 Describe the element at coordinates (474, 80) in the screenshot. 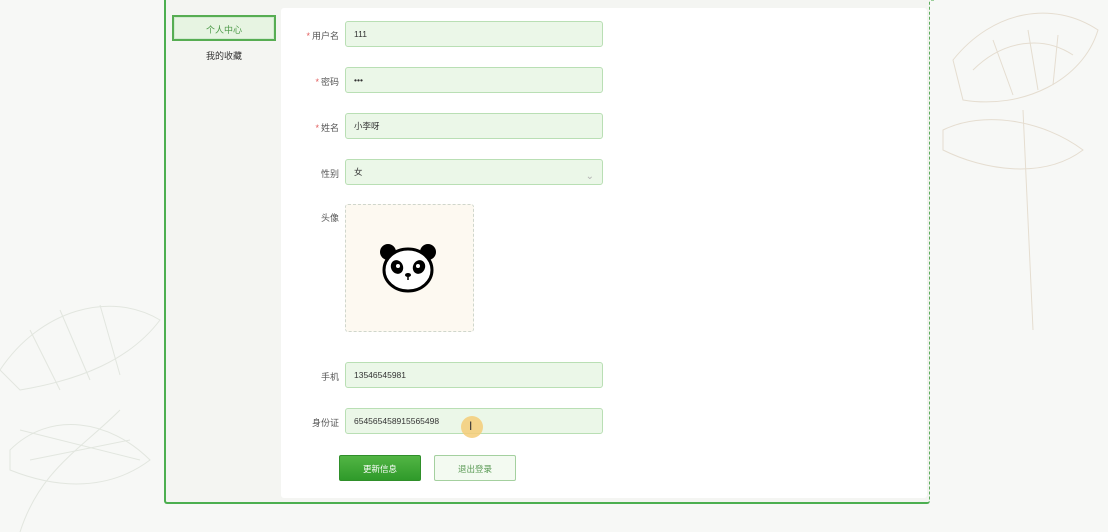

I see `password-input: •••` at that location.